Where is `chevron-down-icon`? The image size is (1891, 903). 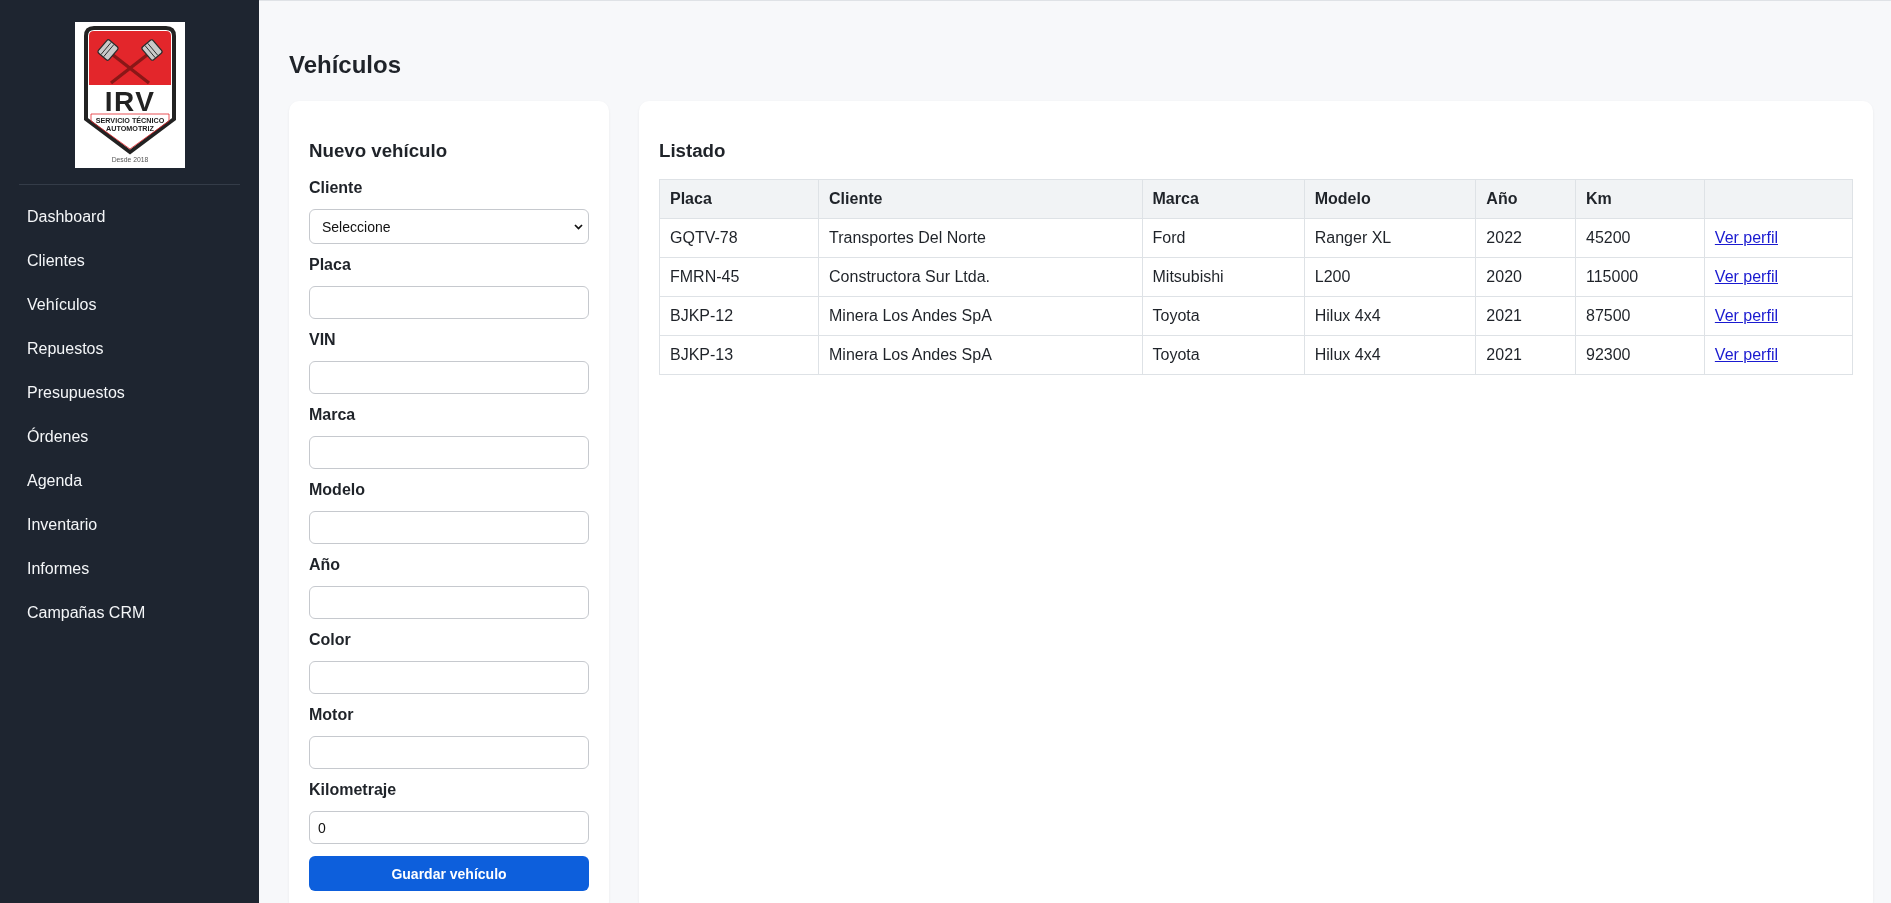 chevron-down-icon is located at coordinates (578, 226).